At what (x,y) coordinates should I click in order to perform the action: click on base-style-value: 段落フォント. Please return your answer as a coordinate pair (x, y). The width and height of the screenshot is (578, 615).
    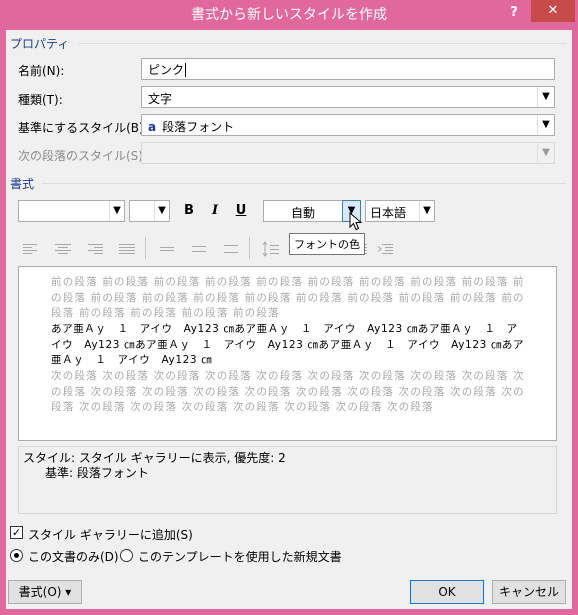
    Looking at the image, I should click on (198, 127).